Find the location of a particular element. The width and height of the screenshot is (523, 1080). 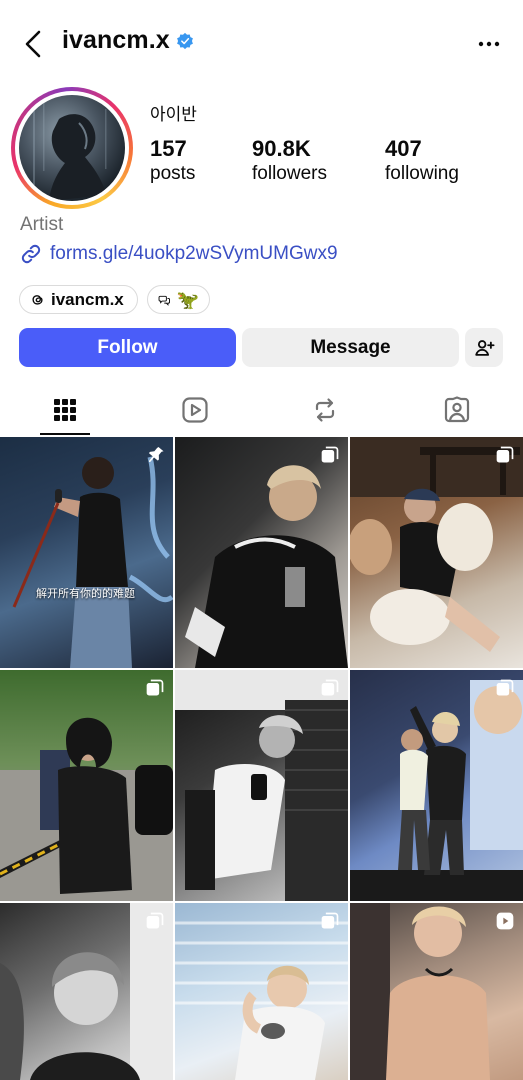

person-add-icon is located at coordinates (485, 347).